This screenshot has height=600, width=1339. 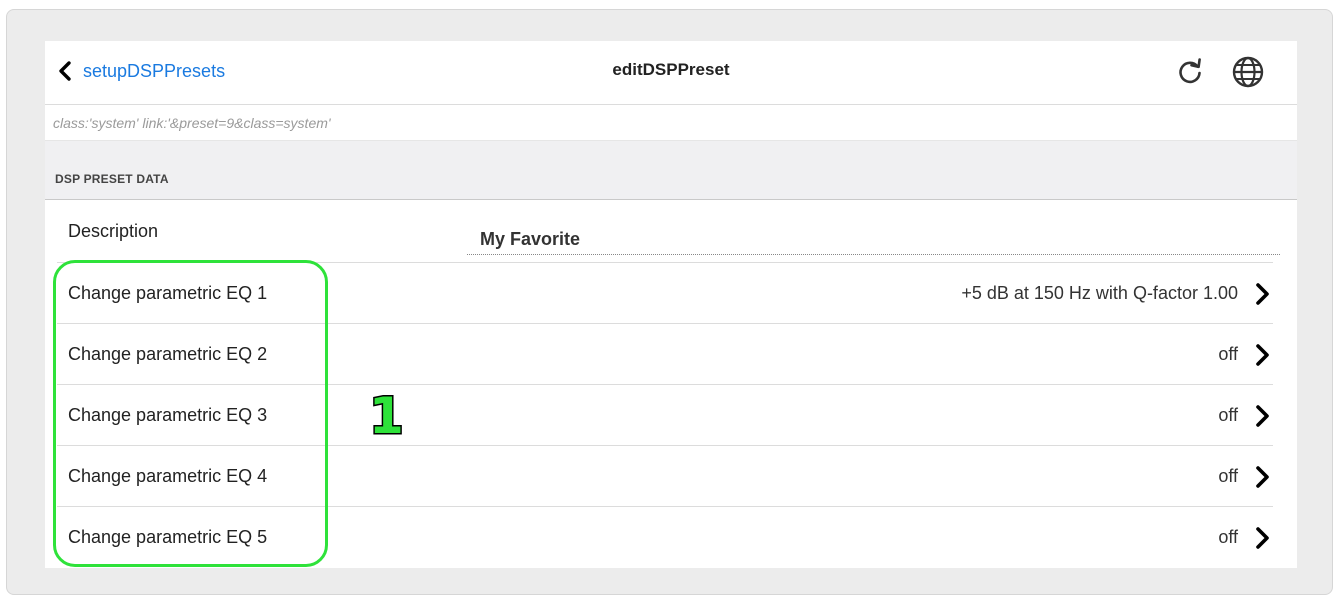 I want to click on row-value: +5 dB at 150 Hz with Q-factor 1.00, so click(x=1099, y=293).